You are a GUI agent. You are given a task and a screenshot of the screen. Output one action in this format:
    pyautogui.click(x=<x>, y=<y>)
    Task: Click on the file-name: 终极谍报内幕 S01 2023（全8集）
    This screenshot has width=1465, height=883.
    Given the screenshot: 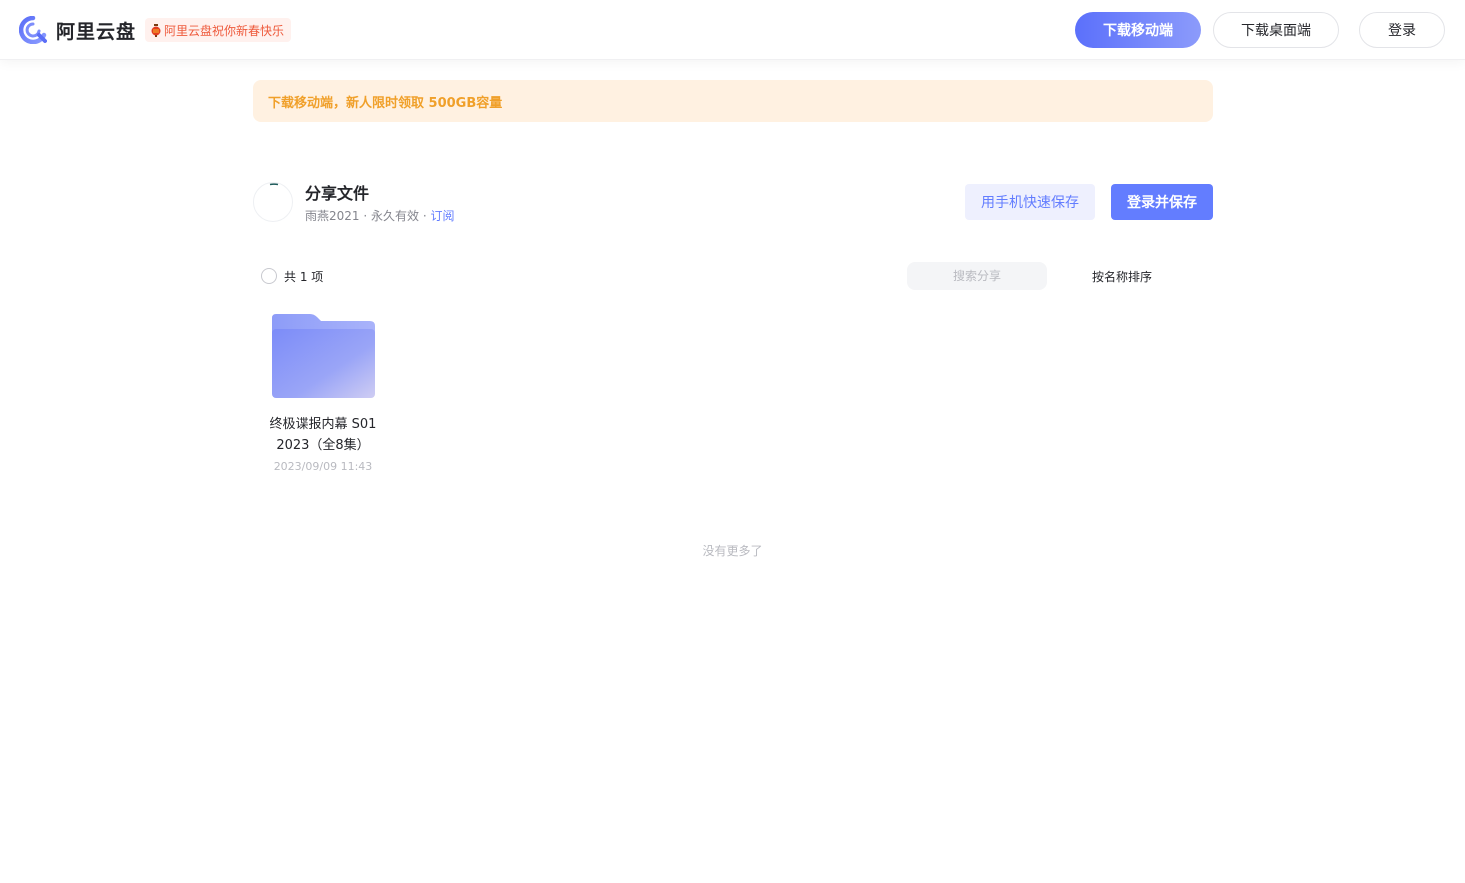 What is the action you would take?
    pyautogui.click(x=323, y=435)
    